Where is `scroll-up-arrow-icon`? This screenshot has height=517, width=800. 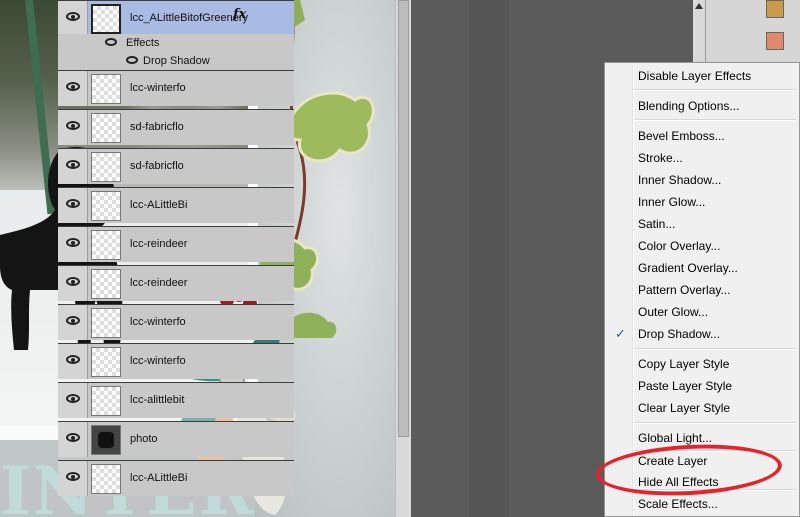
scroll-up-arrow-icon is located at coordinates (699, 6).